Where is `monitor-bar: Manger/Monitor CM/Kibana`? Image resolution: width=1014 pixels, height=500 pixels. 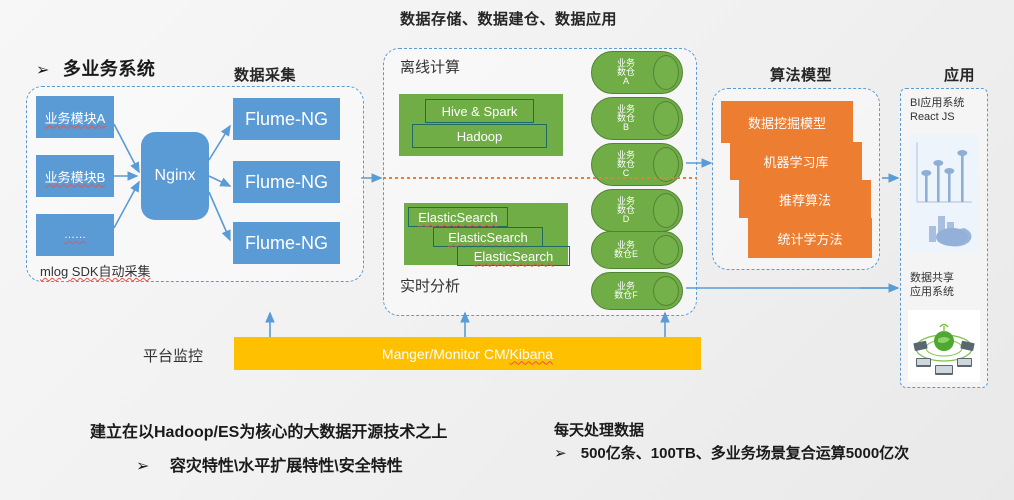 monitor-bar: Manger/Monitor CM/Kibana is located at coordinates (467, 353).